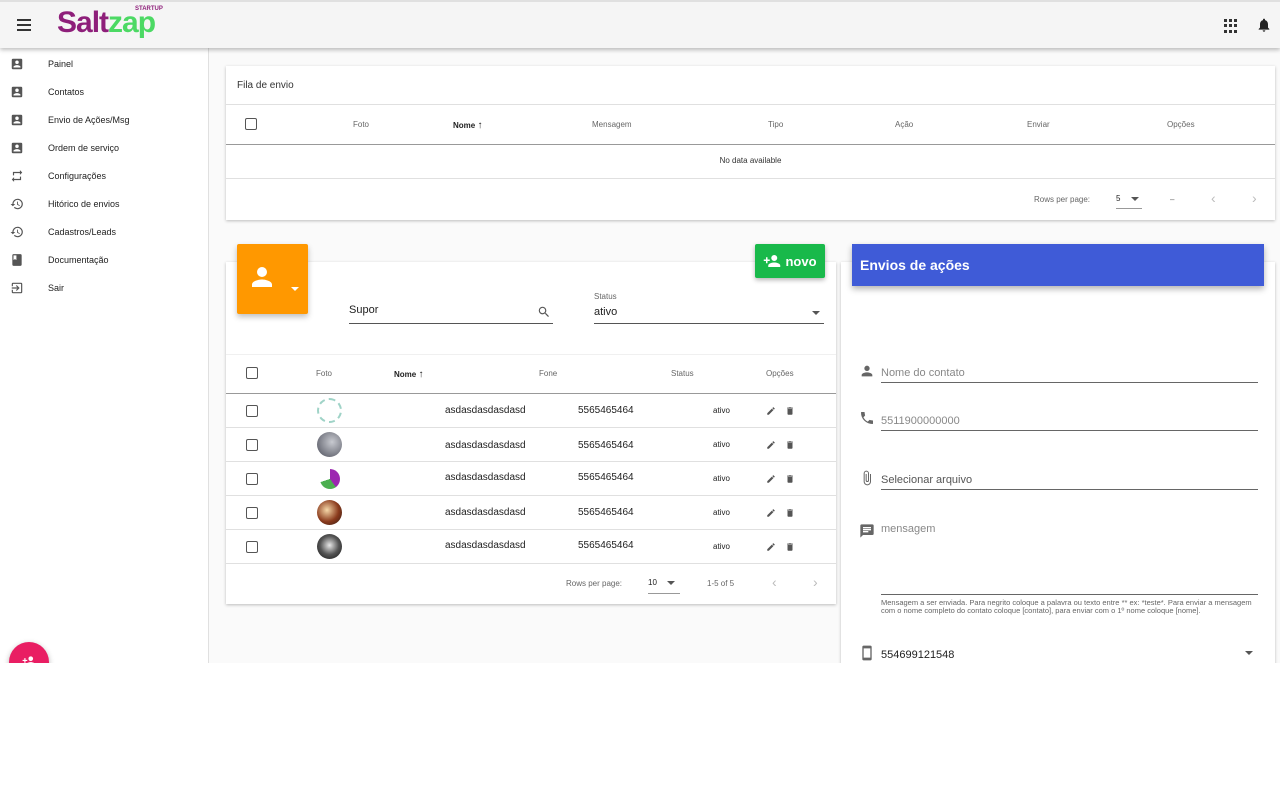 The image size is (1280, 800). I want to click on paperclip-icon, so click(867, 478).